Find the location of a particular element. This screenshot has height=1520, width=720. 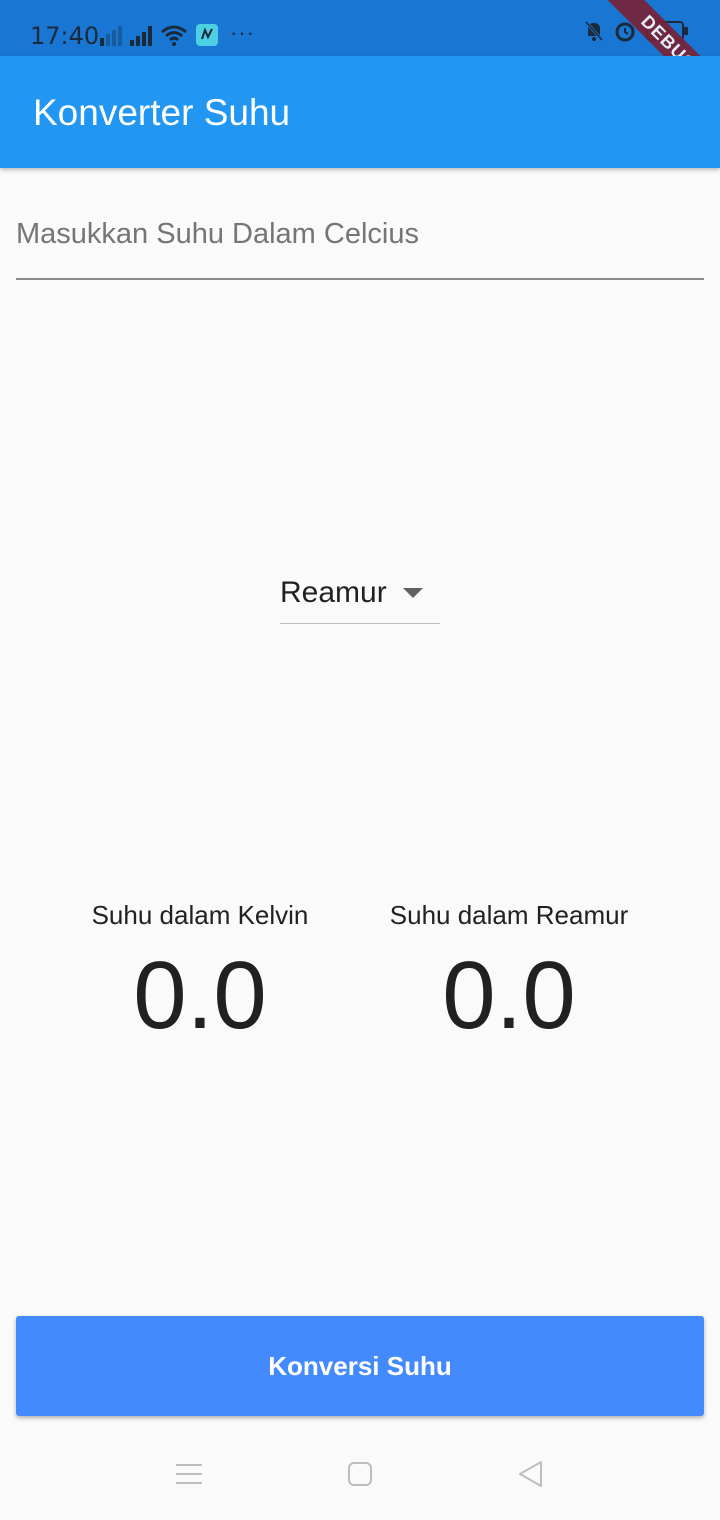

reamur-result: Suhu dalam Reamur 0.0 is located at coordinates (509, 973).